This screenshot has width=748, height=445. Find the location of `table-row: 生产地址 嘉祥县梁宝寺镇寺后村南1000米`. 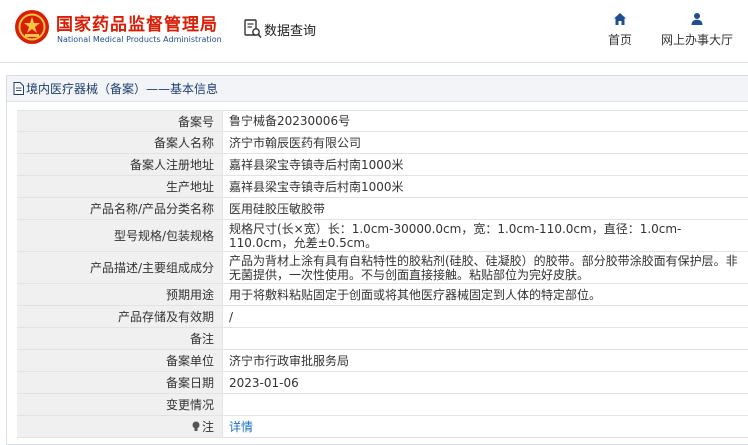

table-row: 生产地址 嘉祥县梁宝寺镇寺后村南1000米 is located at coordinates (382, 187).